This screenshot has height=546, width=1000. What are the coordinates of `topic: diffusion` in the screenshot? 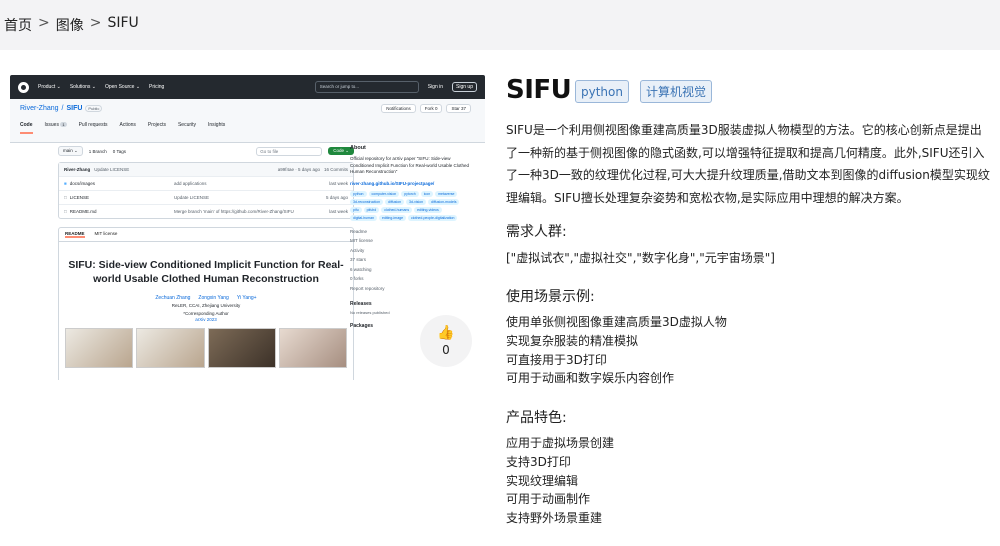 It's located at (395, 201).